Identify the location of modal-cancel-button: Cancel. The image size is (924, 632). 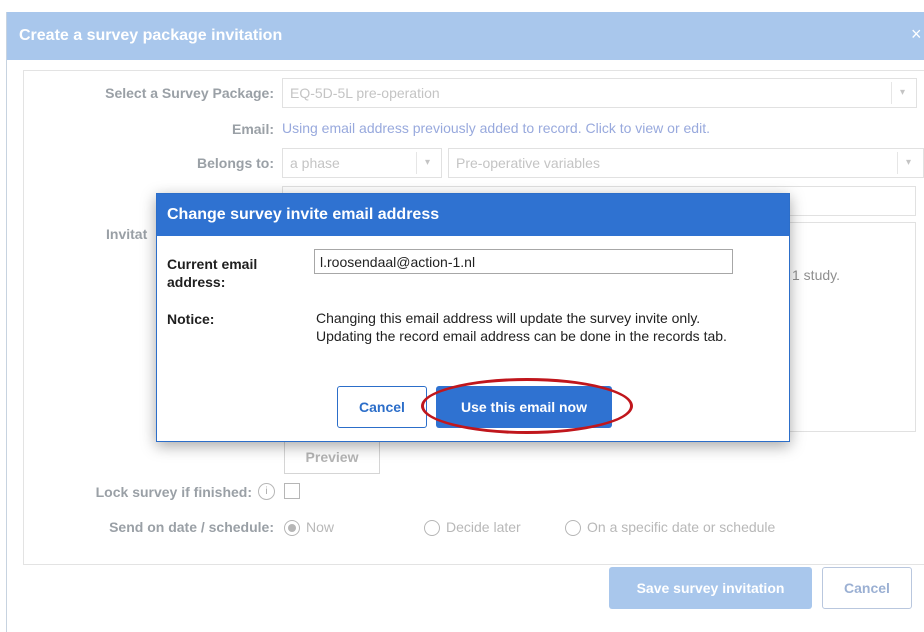
(382, 407).